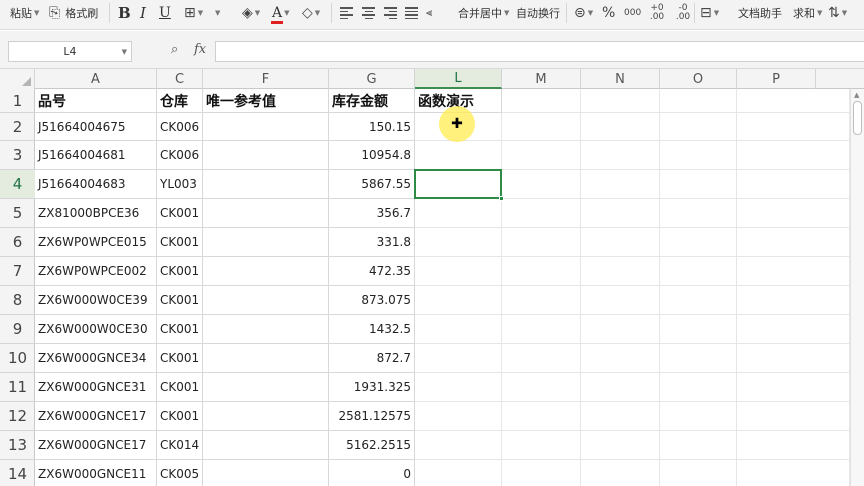 This screenshot has height=486, width=864. Describe the element at coordinates (17, 101) in the screenshot. I see `row-header-1: 1` at that location.